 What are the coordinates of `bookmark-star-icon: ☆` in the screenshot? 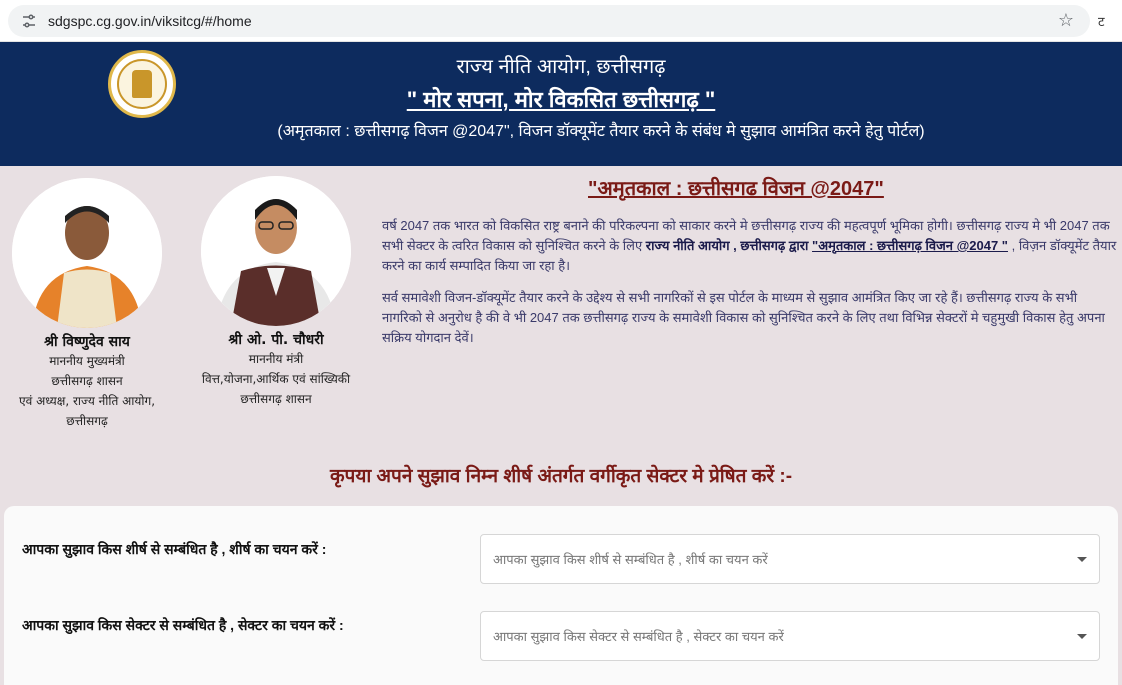 It's located at (1066, 20).